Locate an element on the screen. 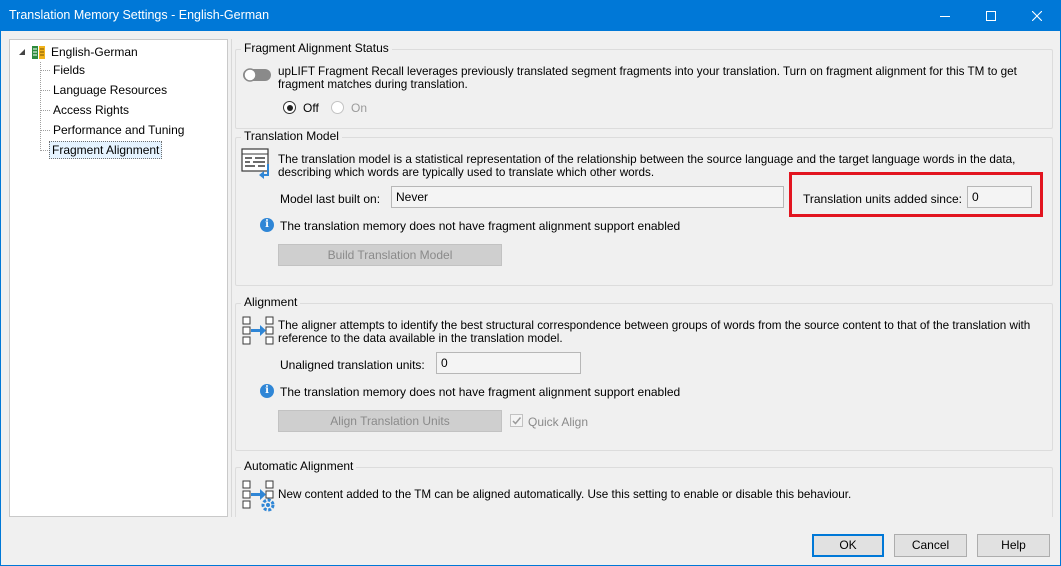 The image size is (1061, 566). minimize-button is located at coordinates (945, 15).